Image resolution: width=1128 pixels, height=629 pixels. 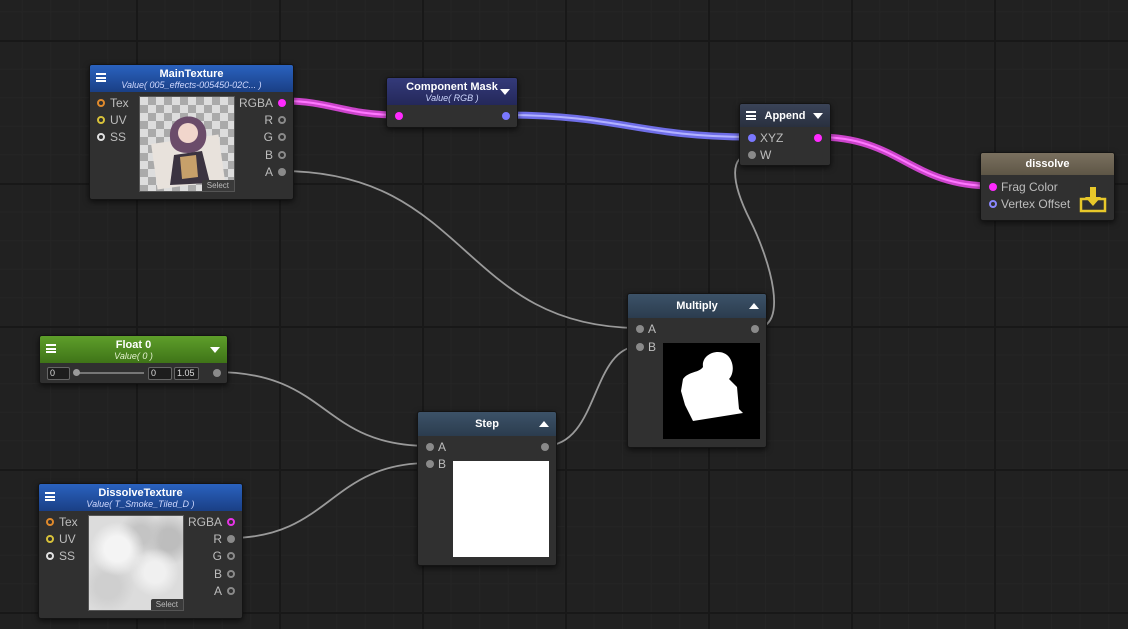 I want to click on input-label-frag-color: Frag Color, so click(x=1029, y=187).